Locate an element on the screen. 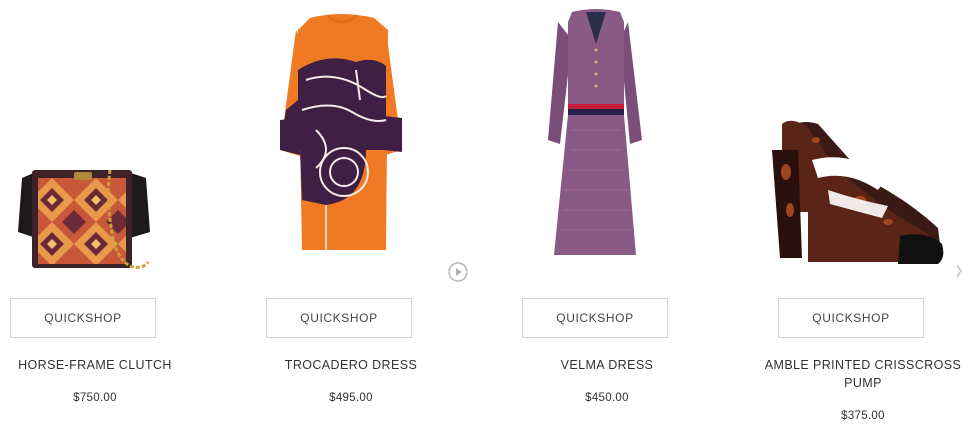 The width and height of the screenshot is (962, 429). product-price: $750.00 is located at coordinates (95, 398).